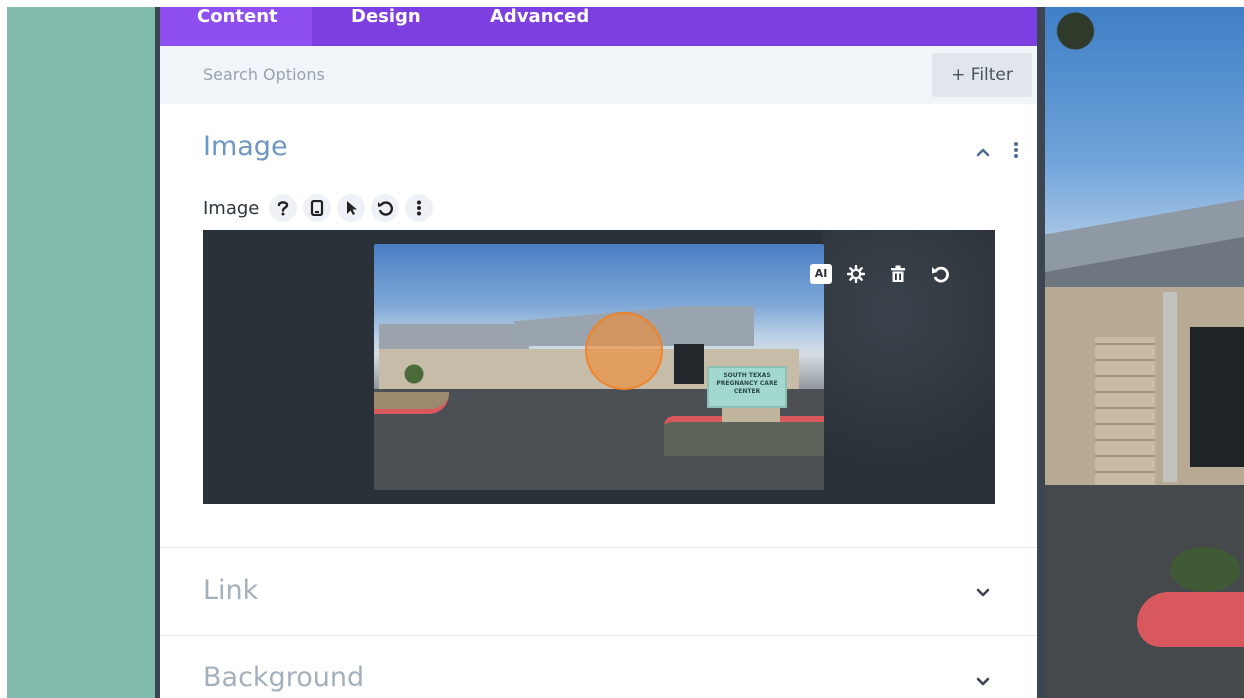 This screenshot has width=1244, height=698. Describe the element at coordinates (81, 352) in the screenshot. I see `left-background-strip` at that location.